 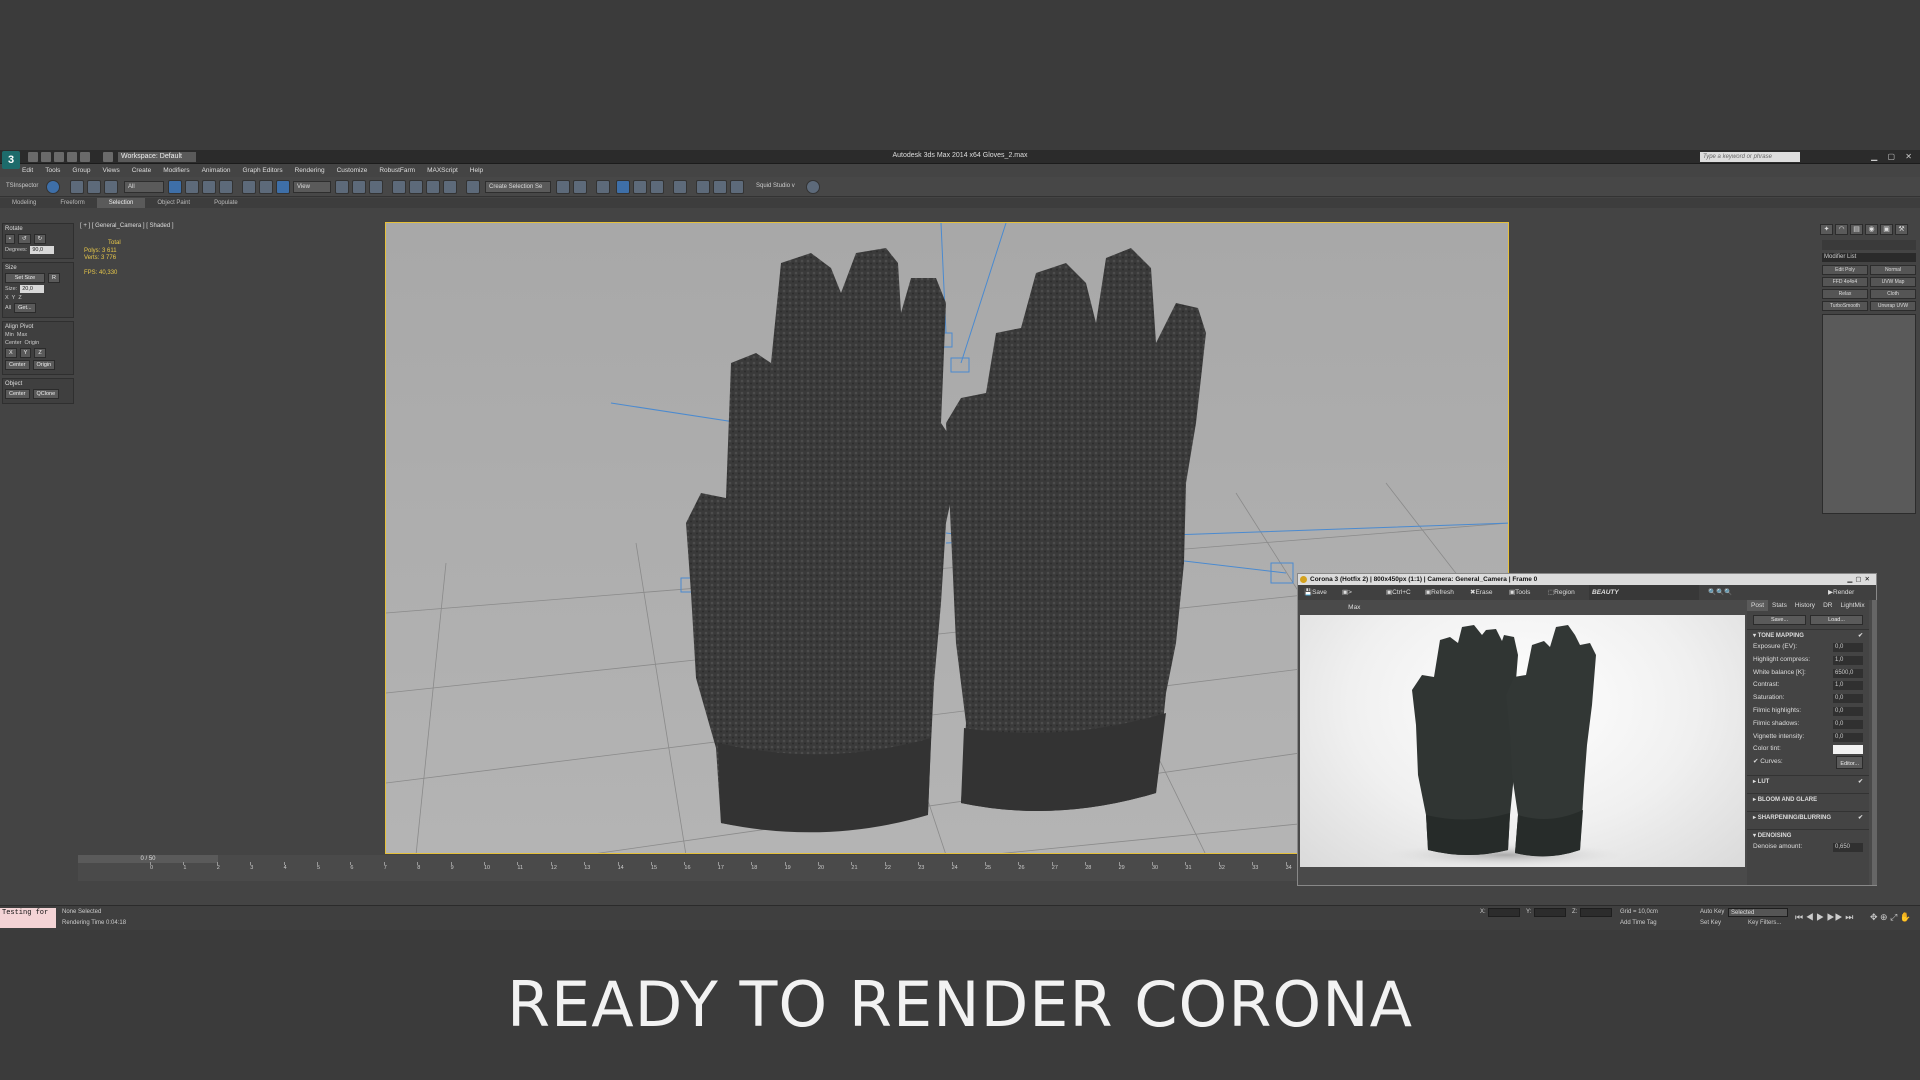 I want to click on size-x-radio: X, so click(x=7, y=298).